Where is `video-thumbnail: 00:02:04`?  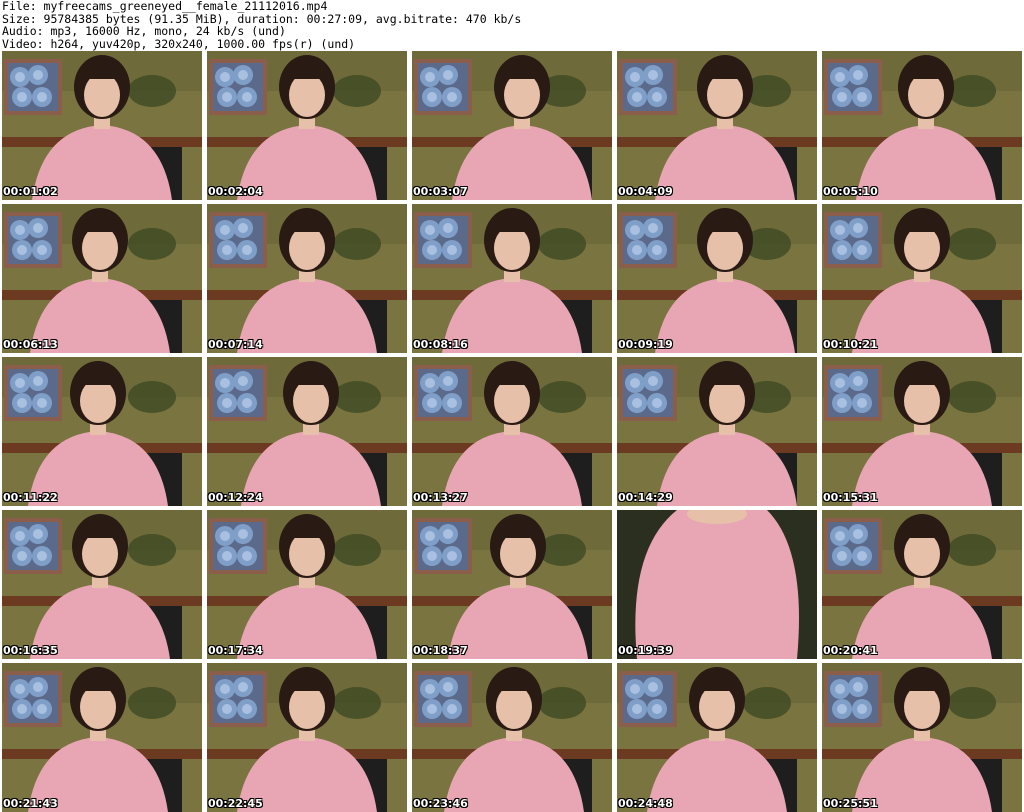 video-thumbnail: 00:02:04 is located at coordinates (307, 125).